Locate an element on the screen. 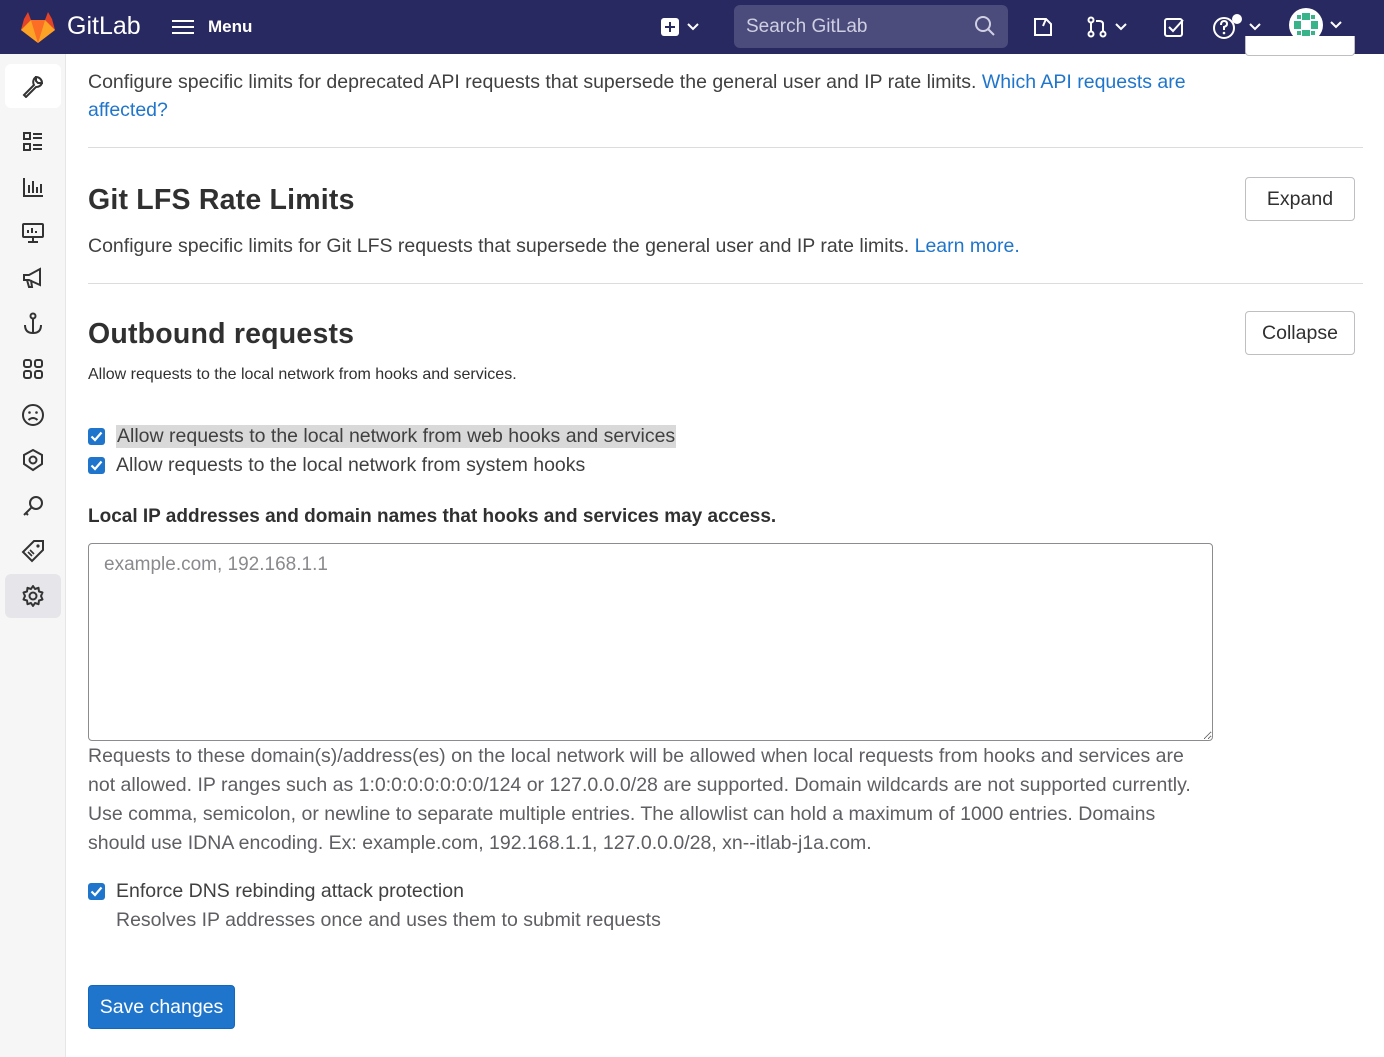 The width and height of the screenshot is (1384, 1057). admin-sidebar is located at coordinates (33, 555).